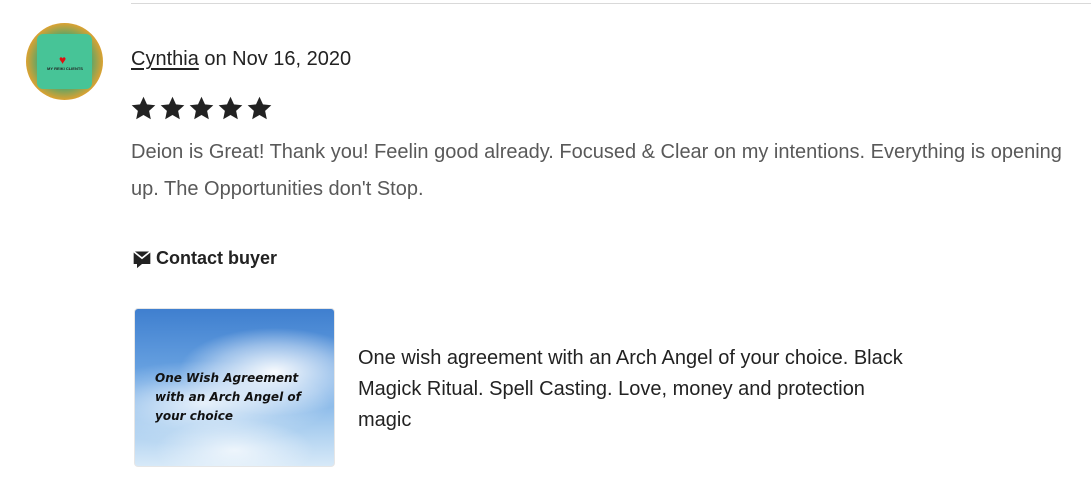  What do you see at coordinates (217, 258) in the screenshot?
I see `contact-buyer-label: Contact buyer` at bounding box center [217, 258].